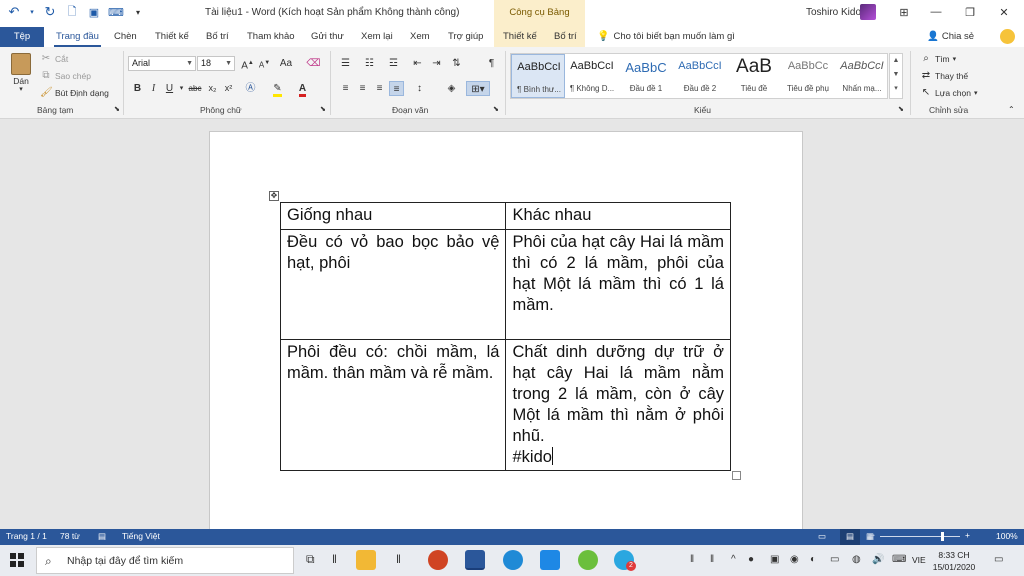  Describe the element at coordinates (396, 88) in the screenshot. I see `justify-icon: ≡` at that location.